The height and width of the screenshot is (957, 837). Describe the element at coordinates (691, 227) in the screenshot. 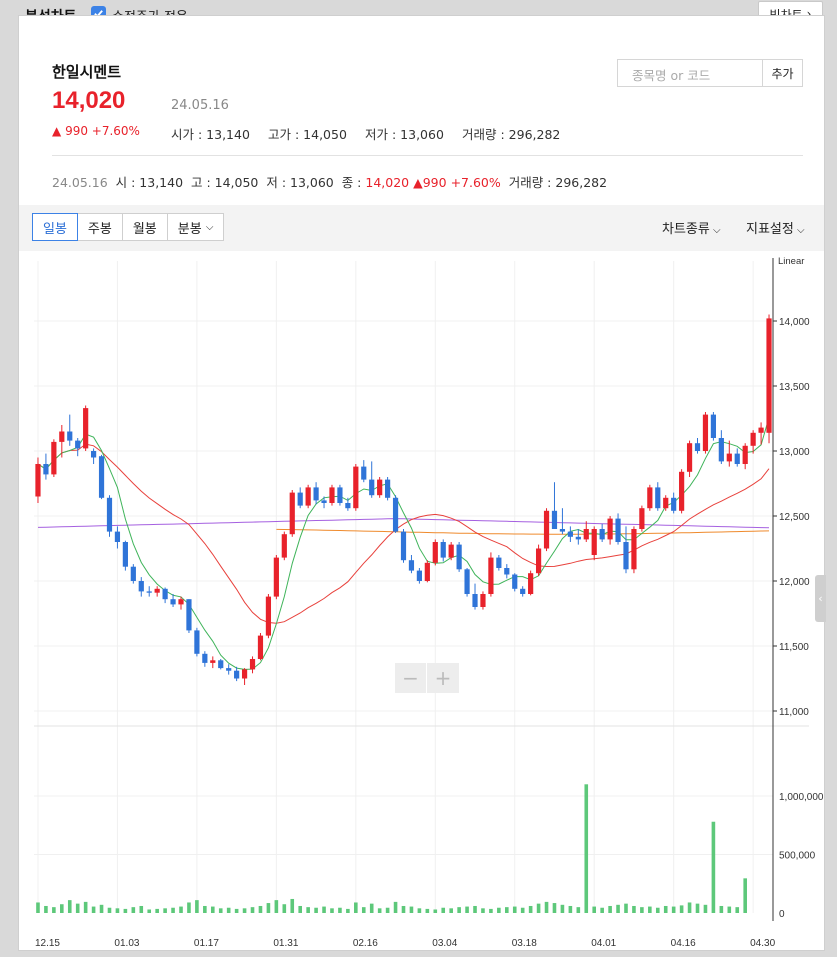

I see `chart-type-dropdown: 차트종류 ⌵` at that location.